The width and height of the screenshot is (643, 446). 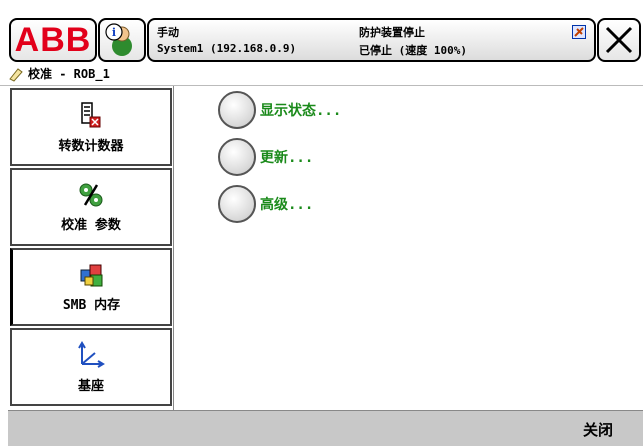 I want to click on event-log-button: i, so click(x=122, y=40).